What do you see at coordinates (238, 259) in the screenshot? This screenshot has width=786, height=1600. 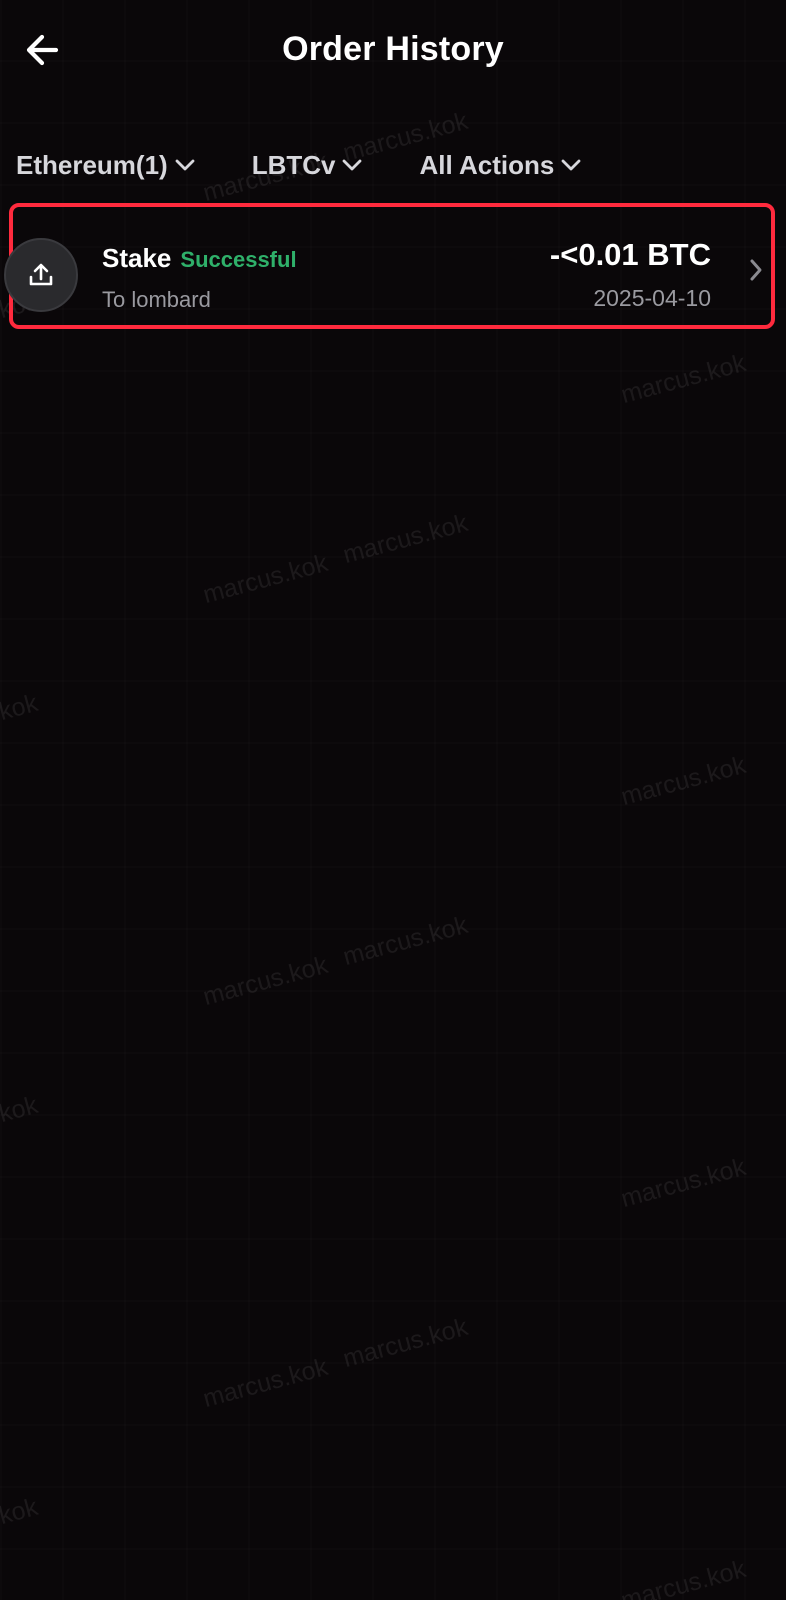 I see `status-badge: Successful` at bounding box center [238, 259].